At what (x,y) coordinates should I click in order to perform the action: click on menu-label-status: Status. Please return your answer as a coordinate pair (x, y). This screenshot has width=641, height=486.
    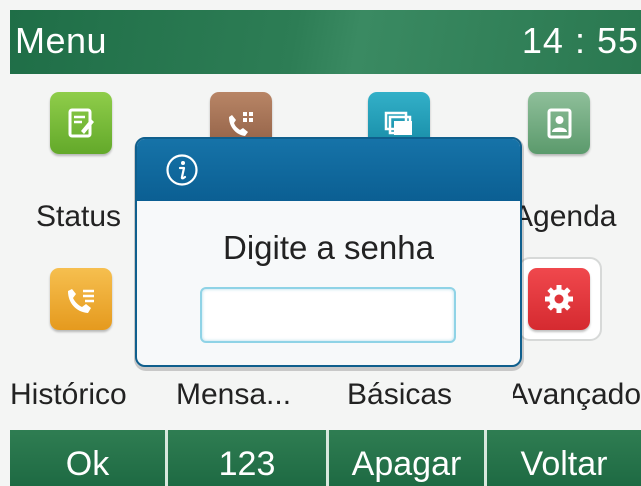
    Looking at the image, I should click on (79, 216).